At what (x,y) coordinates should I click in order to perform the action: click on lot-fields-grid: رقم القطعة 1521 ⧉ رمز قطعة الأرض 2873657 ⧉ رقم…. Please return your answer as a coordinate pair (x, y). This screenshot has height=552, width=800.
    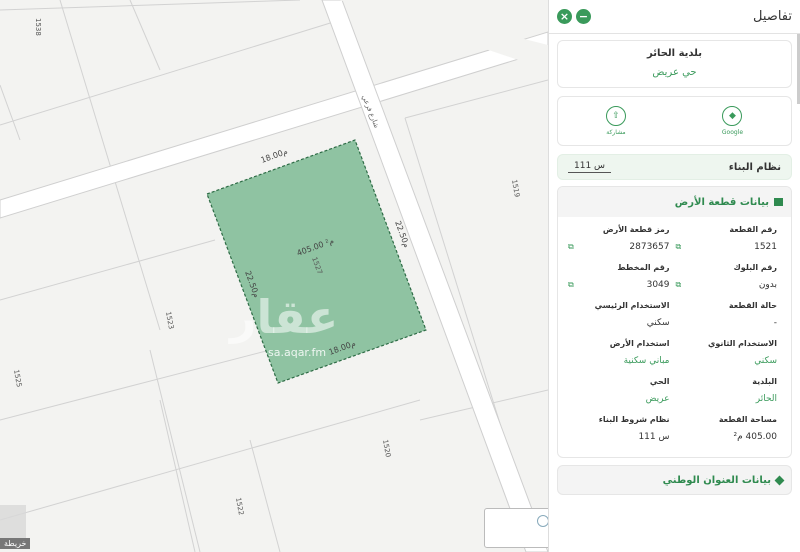
    Looking at the image, I should click on (674, 332).